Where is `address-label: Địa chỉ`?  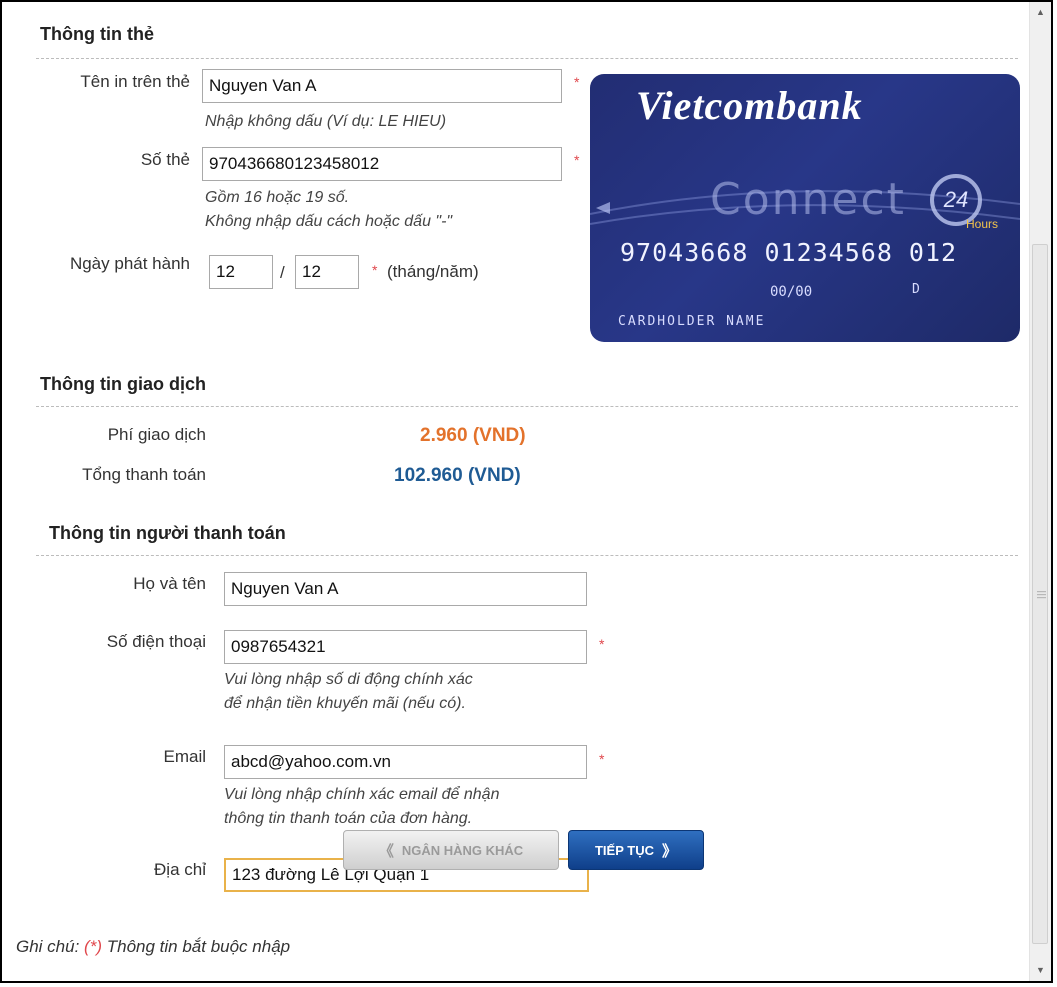
address-label: Địa chỉ is located at coordinates (180, 869).